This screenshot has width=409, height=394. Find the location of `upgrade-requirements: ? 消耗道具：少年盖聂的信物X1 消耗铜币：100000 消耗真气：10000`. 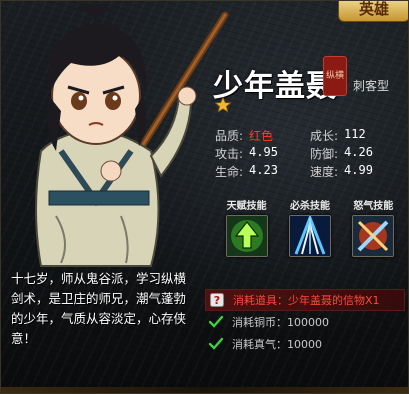

upgrade-requirements: ? 消耗道具：少年盖聂的信物X1 消耗铜币：100000 消耗真气：10000 is located at coordinates (305, 322).